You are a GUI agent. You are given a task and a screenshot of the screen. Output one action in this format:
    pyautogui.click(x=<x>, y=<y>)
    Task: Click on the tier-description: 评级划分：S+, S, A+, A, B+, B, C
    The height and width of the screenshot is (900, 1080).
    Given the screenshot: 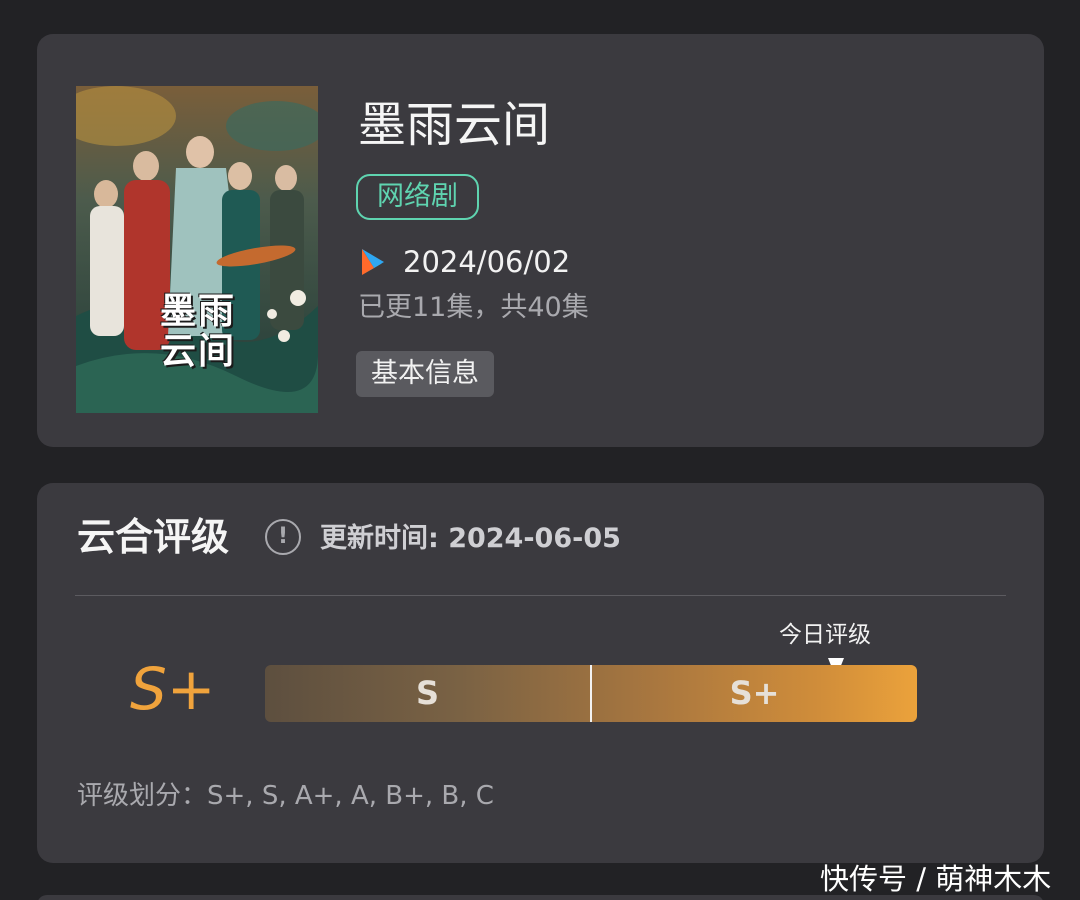 What is the action you would take?
    pyautogui.click(x=285, y=796)
    